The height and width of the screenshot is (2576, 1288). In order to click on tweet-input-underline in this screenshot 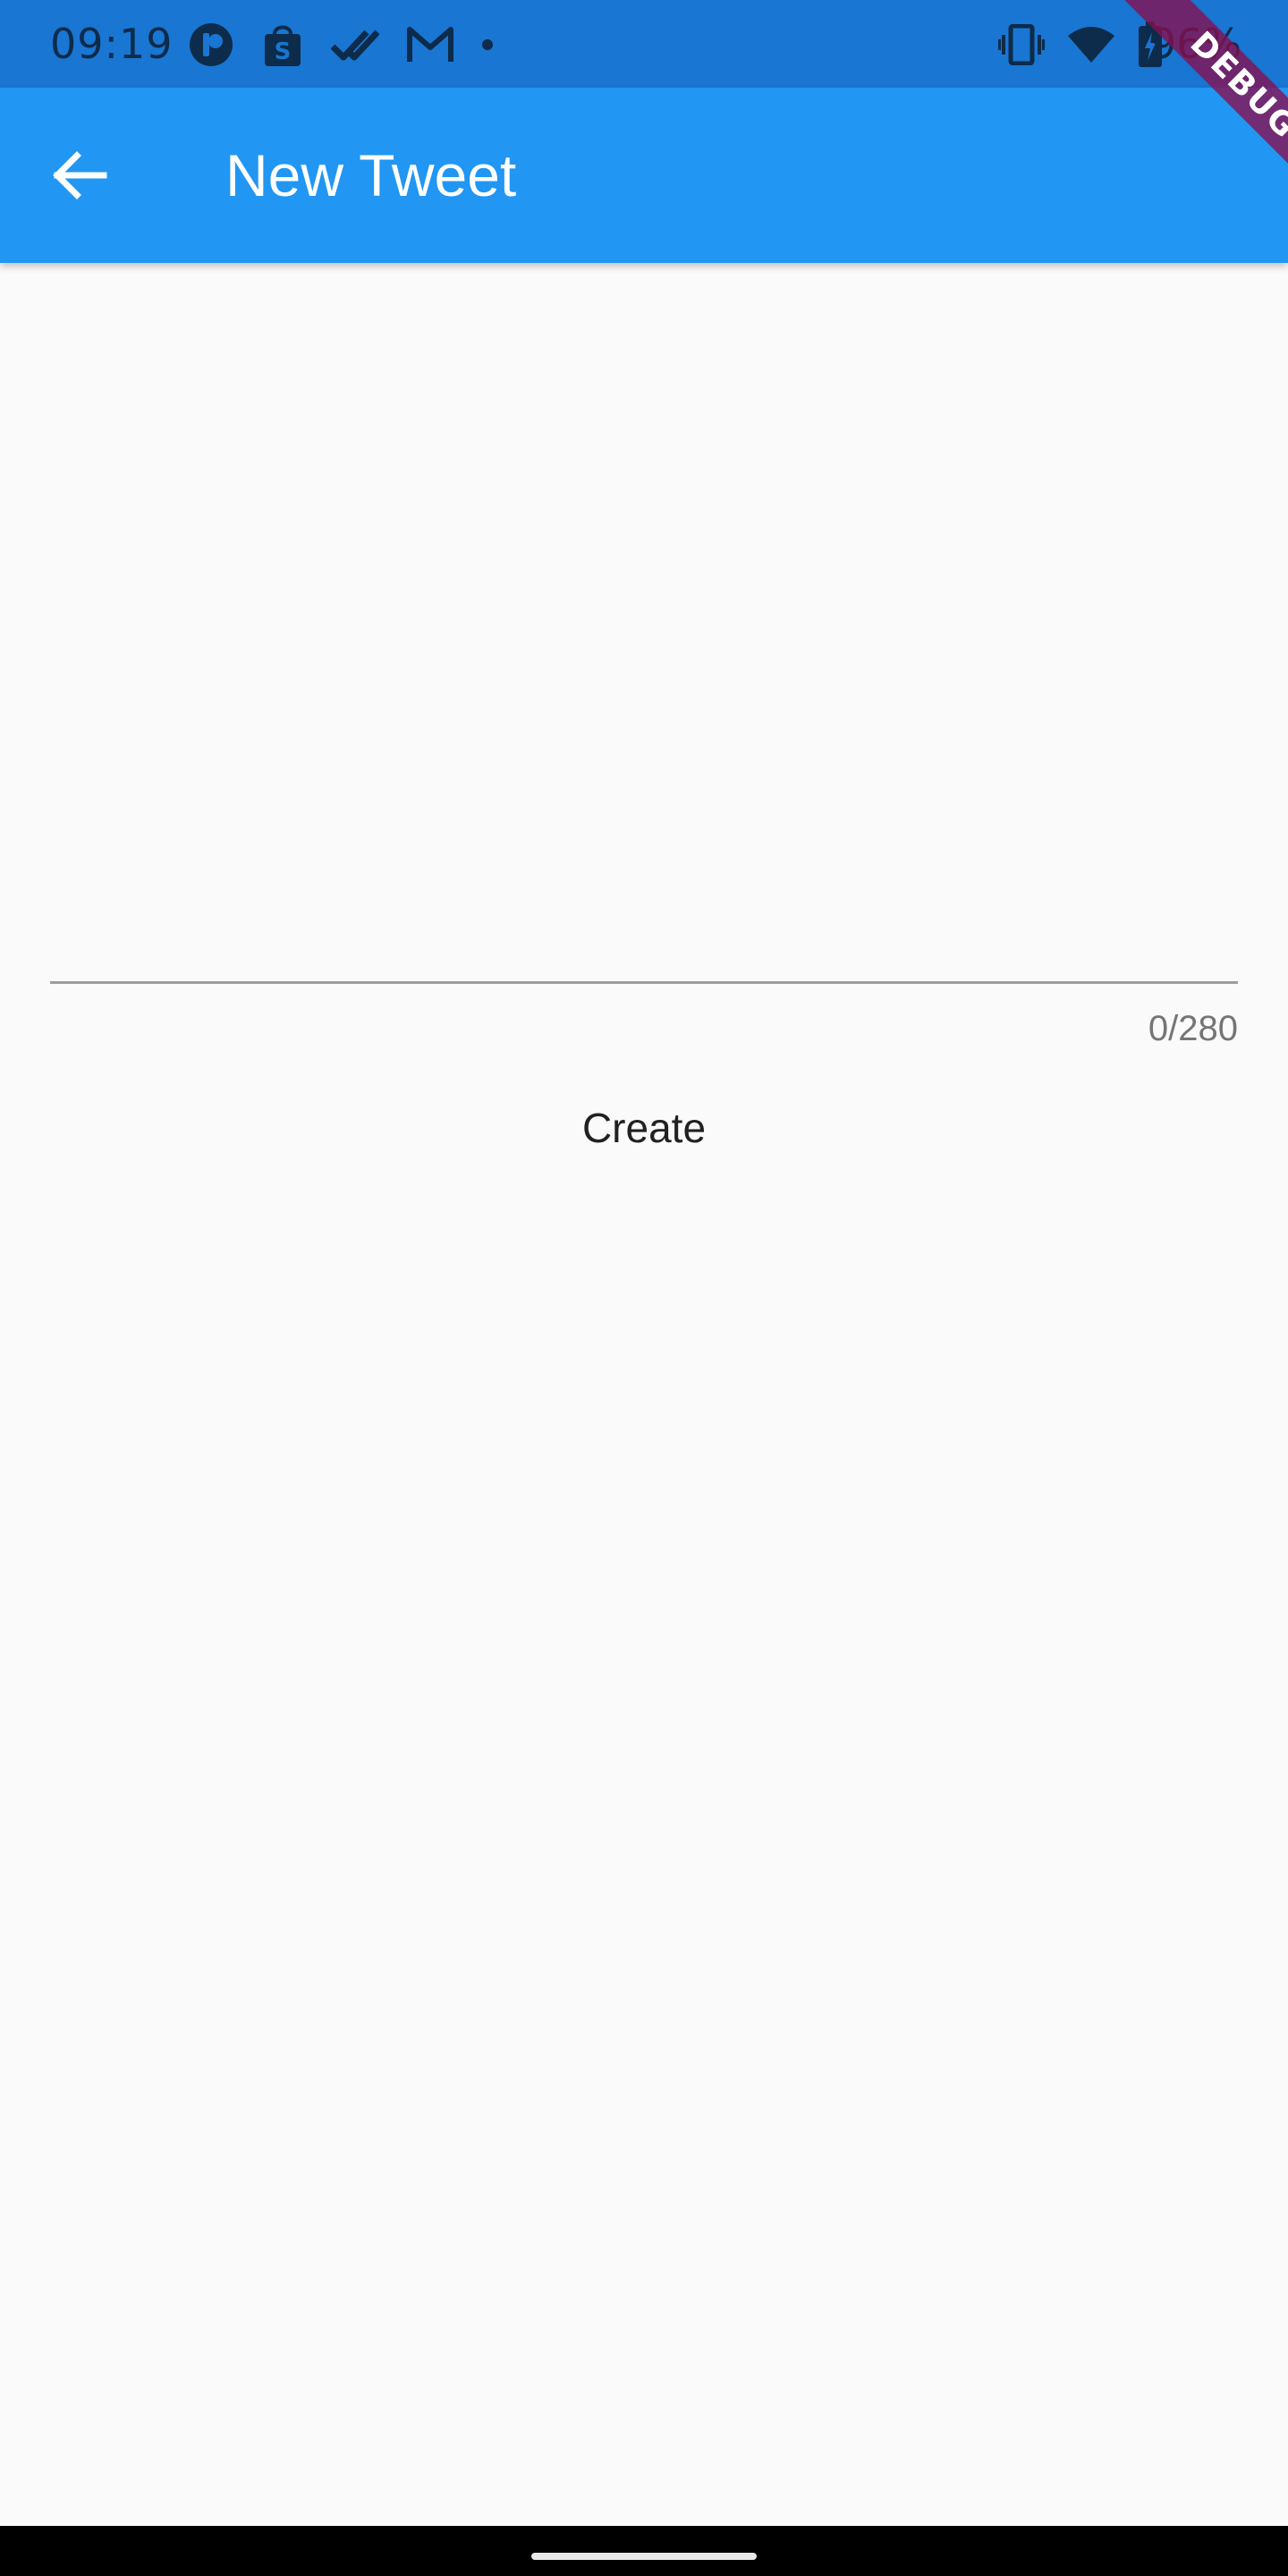, I will do `click(644, 982)`.